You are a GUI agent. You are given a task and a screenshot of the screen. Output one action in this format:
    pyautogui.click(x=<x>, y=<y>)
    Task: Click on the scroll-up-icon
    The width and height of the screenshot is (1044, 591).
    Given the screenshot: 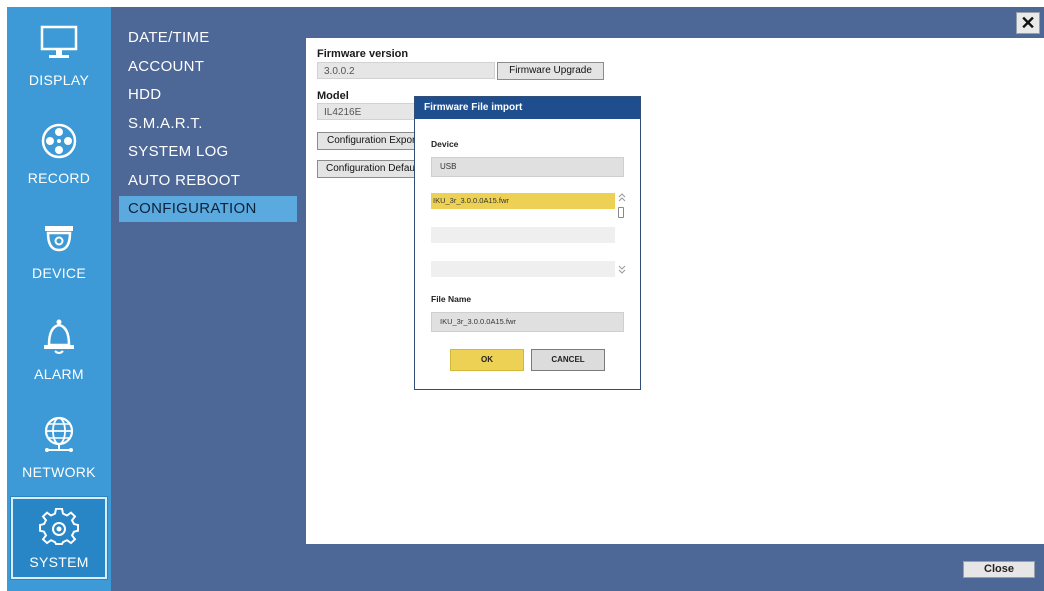 What is the action you would take?
    pyautogui.click(x=622, y=198)
    